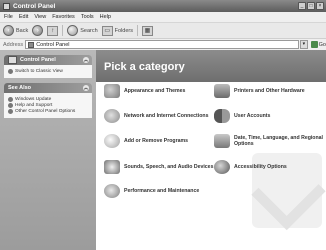 The height and width of the screenshot is (250, 326). What do you see at coordinates (311, 6) in the screenshot?
I see `maximize-button: □` at bounding box center [311, 6].